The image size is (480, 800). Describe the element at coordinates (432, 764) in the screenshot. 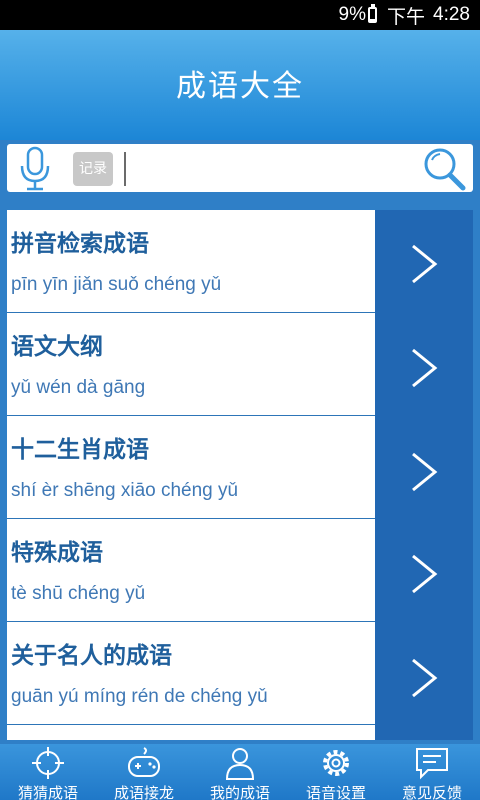

I see `feedback-icon` at that location.